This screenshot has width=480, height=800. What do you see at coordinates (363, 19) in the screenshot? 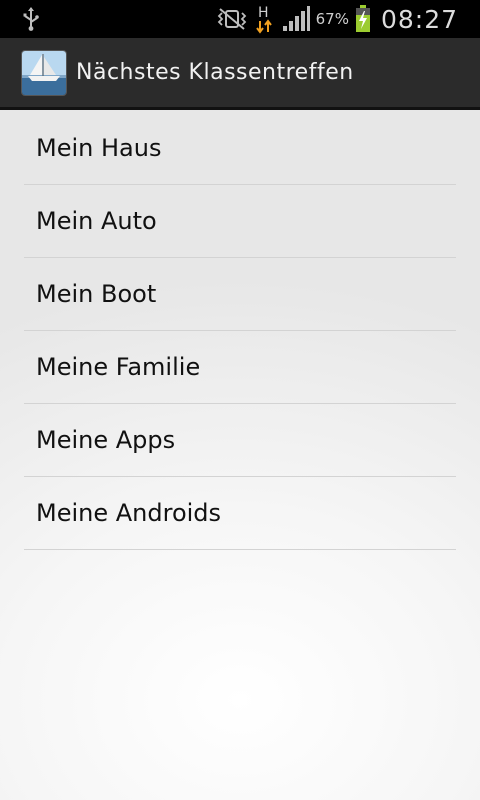
I see `battery-charging-icon` at bounding box center [363, 19].